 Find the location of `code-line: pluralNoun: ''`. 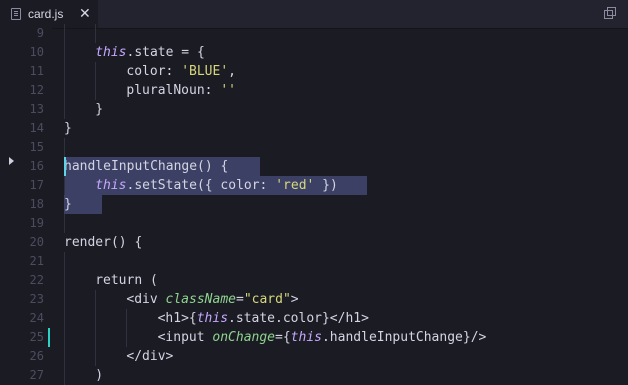

code-line: pluralNoun: '' is located at coordinates (181, 90).